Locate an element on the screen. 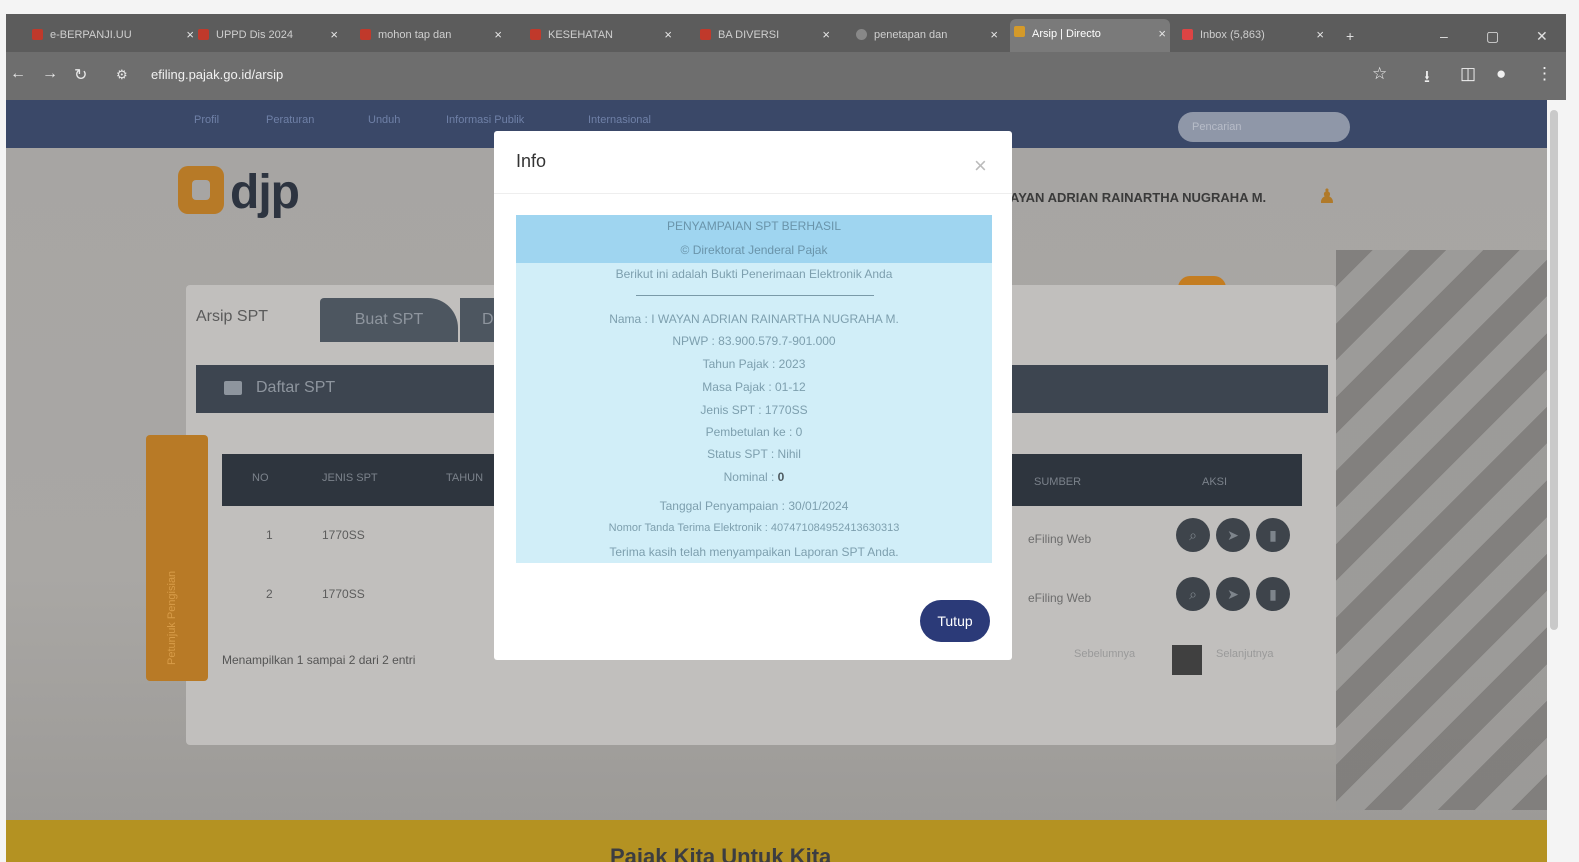  receipt-nominal: Nominal : 0 is located at coordinates (754, 477).